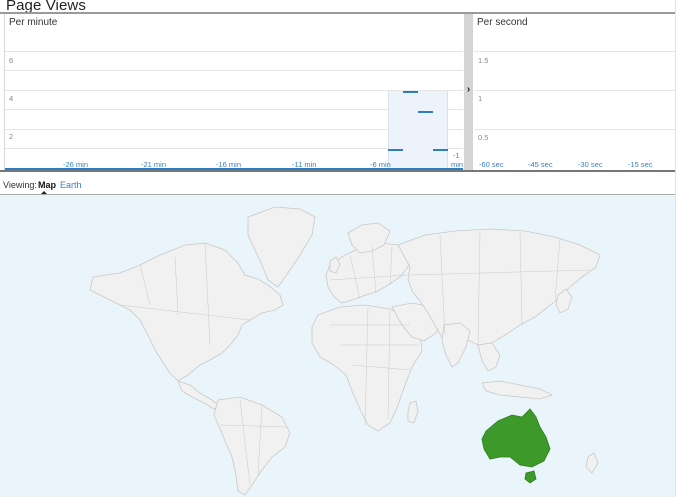 This screenshot has width=690, height=497. I want to click on viewing-label: Viewing:, so click(20, 185).